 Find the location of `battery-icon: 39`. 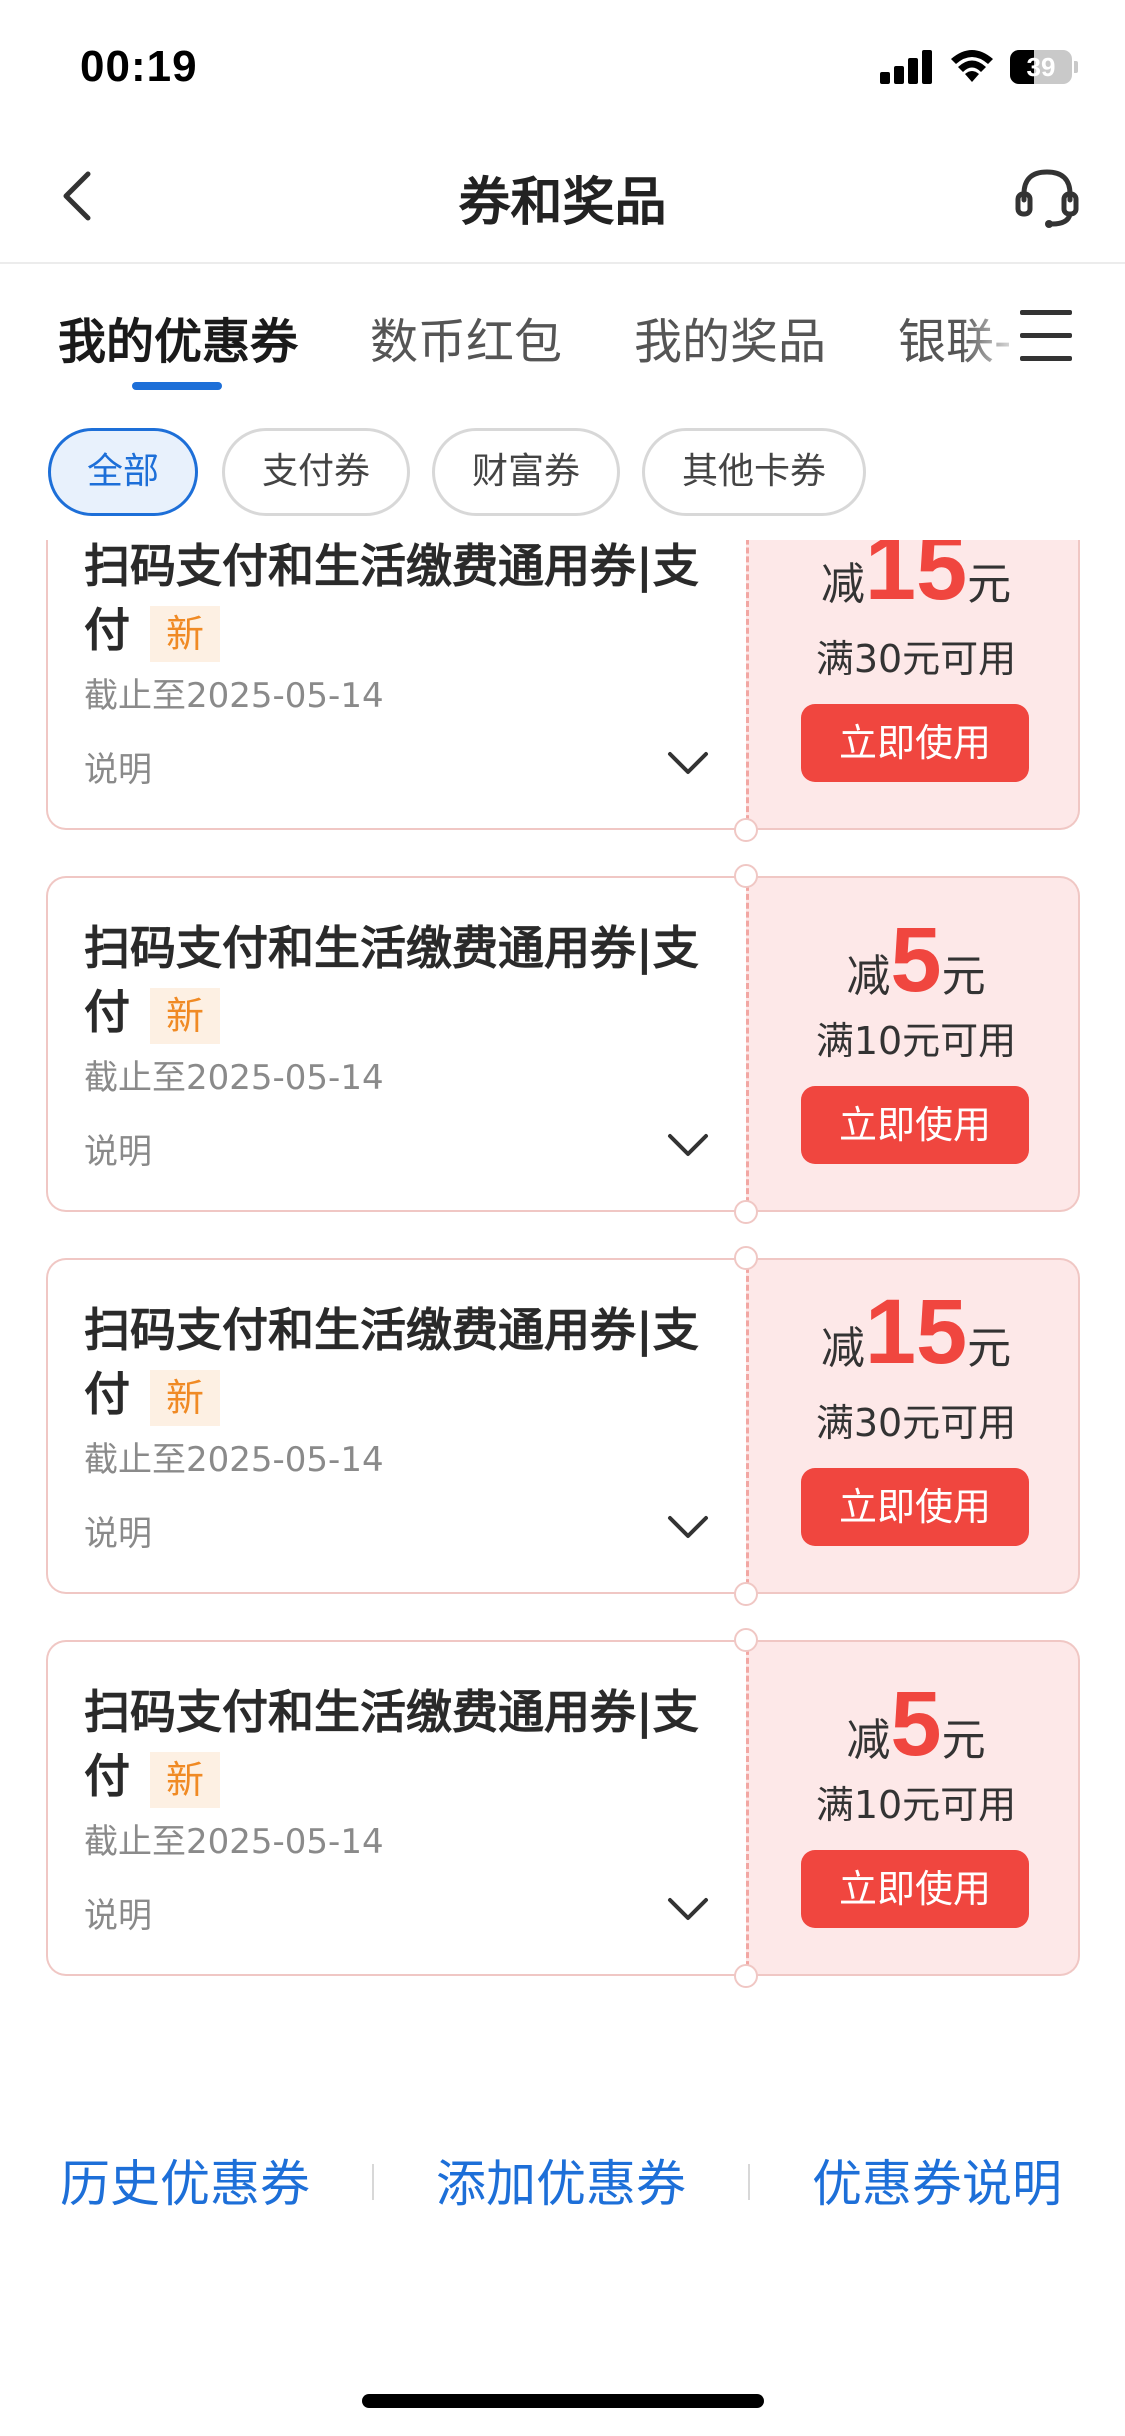

battery-icon: 39 is located at coordinates (1044, 67).